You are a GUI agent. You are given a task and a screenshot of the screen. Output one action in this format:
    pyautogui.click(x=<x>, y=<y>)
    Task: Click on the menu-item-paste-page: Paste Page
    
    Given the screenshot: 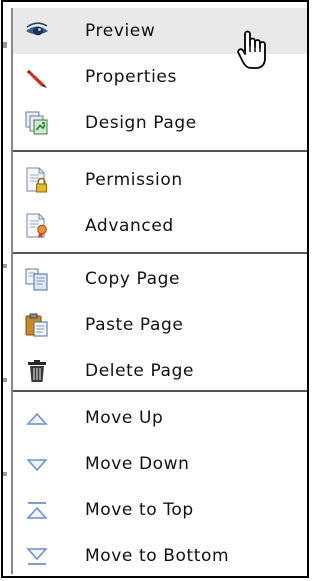 What is the action you would take?
    pyautogui.click(x=160, y=325)
    